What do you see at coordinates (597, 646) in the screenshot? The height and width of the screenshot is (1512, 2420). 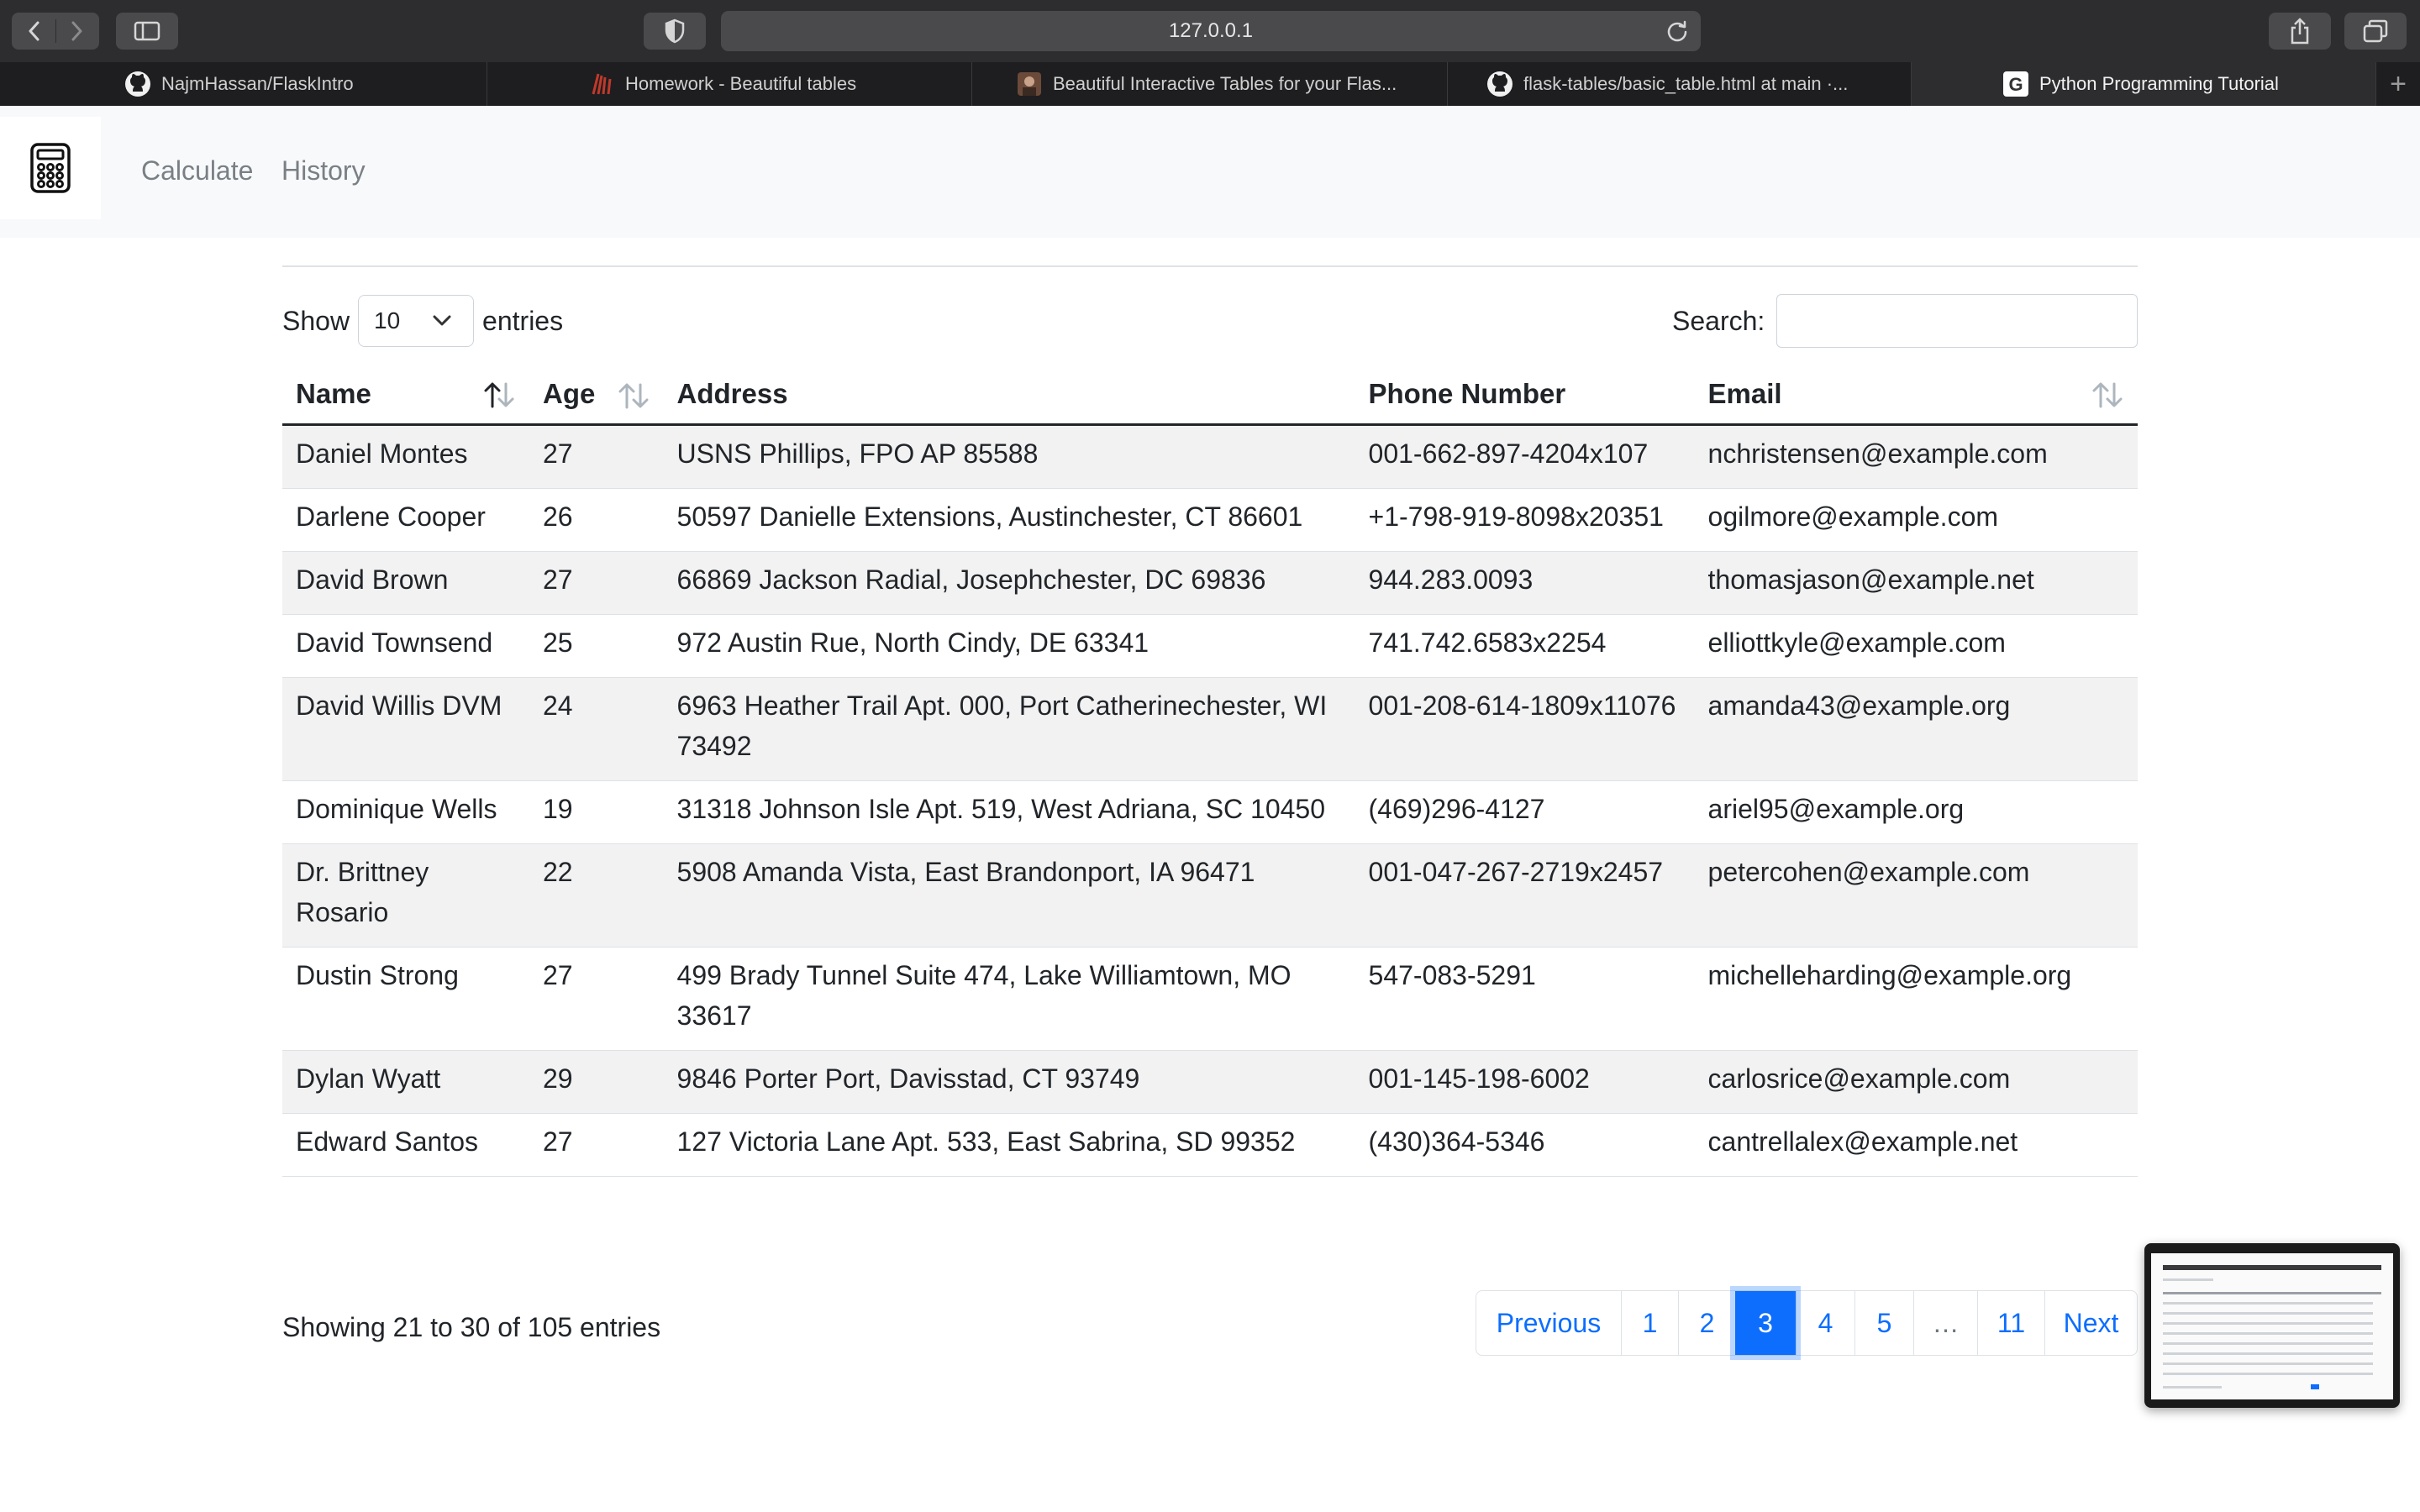 I see `cell-age: 25` at bounding box center [597, 646].